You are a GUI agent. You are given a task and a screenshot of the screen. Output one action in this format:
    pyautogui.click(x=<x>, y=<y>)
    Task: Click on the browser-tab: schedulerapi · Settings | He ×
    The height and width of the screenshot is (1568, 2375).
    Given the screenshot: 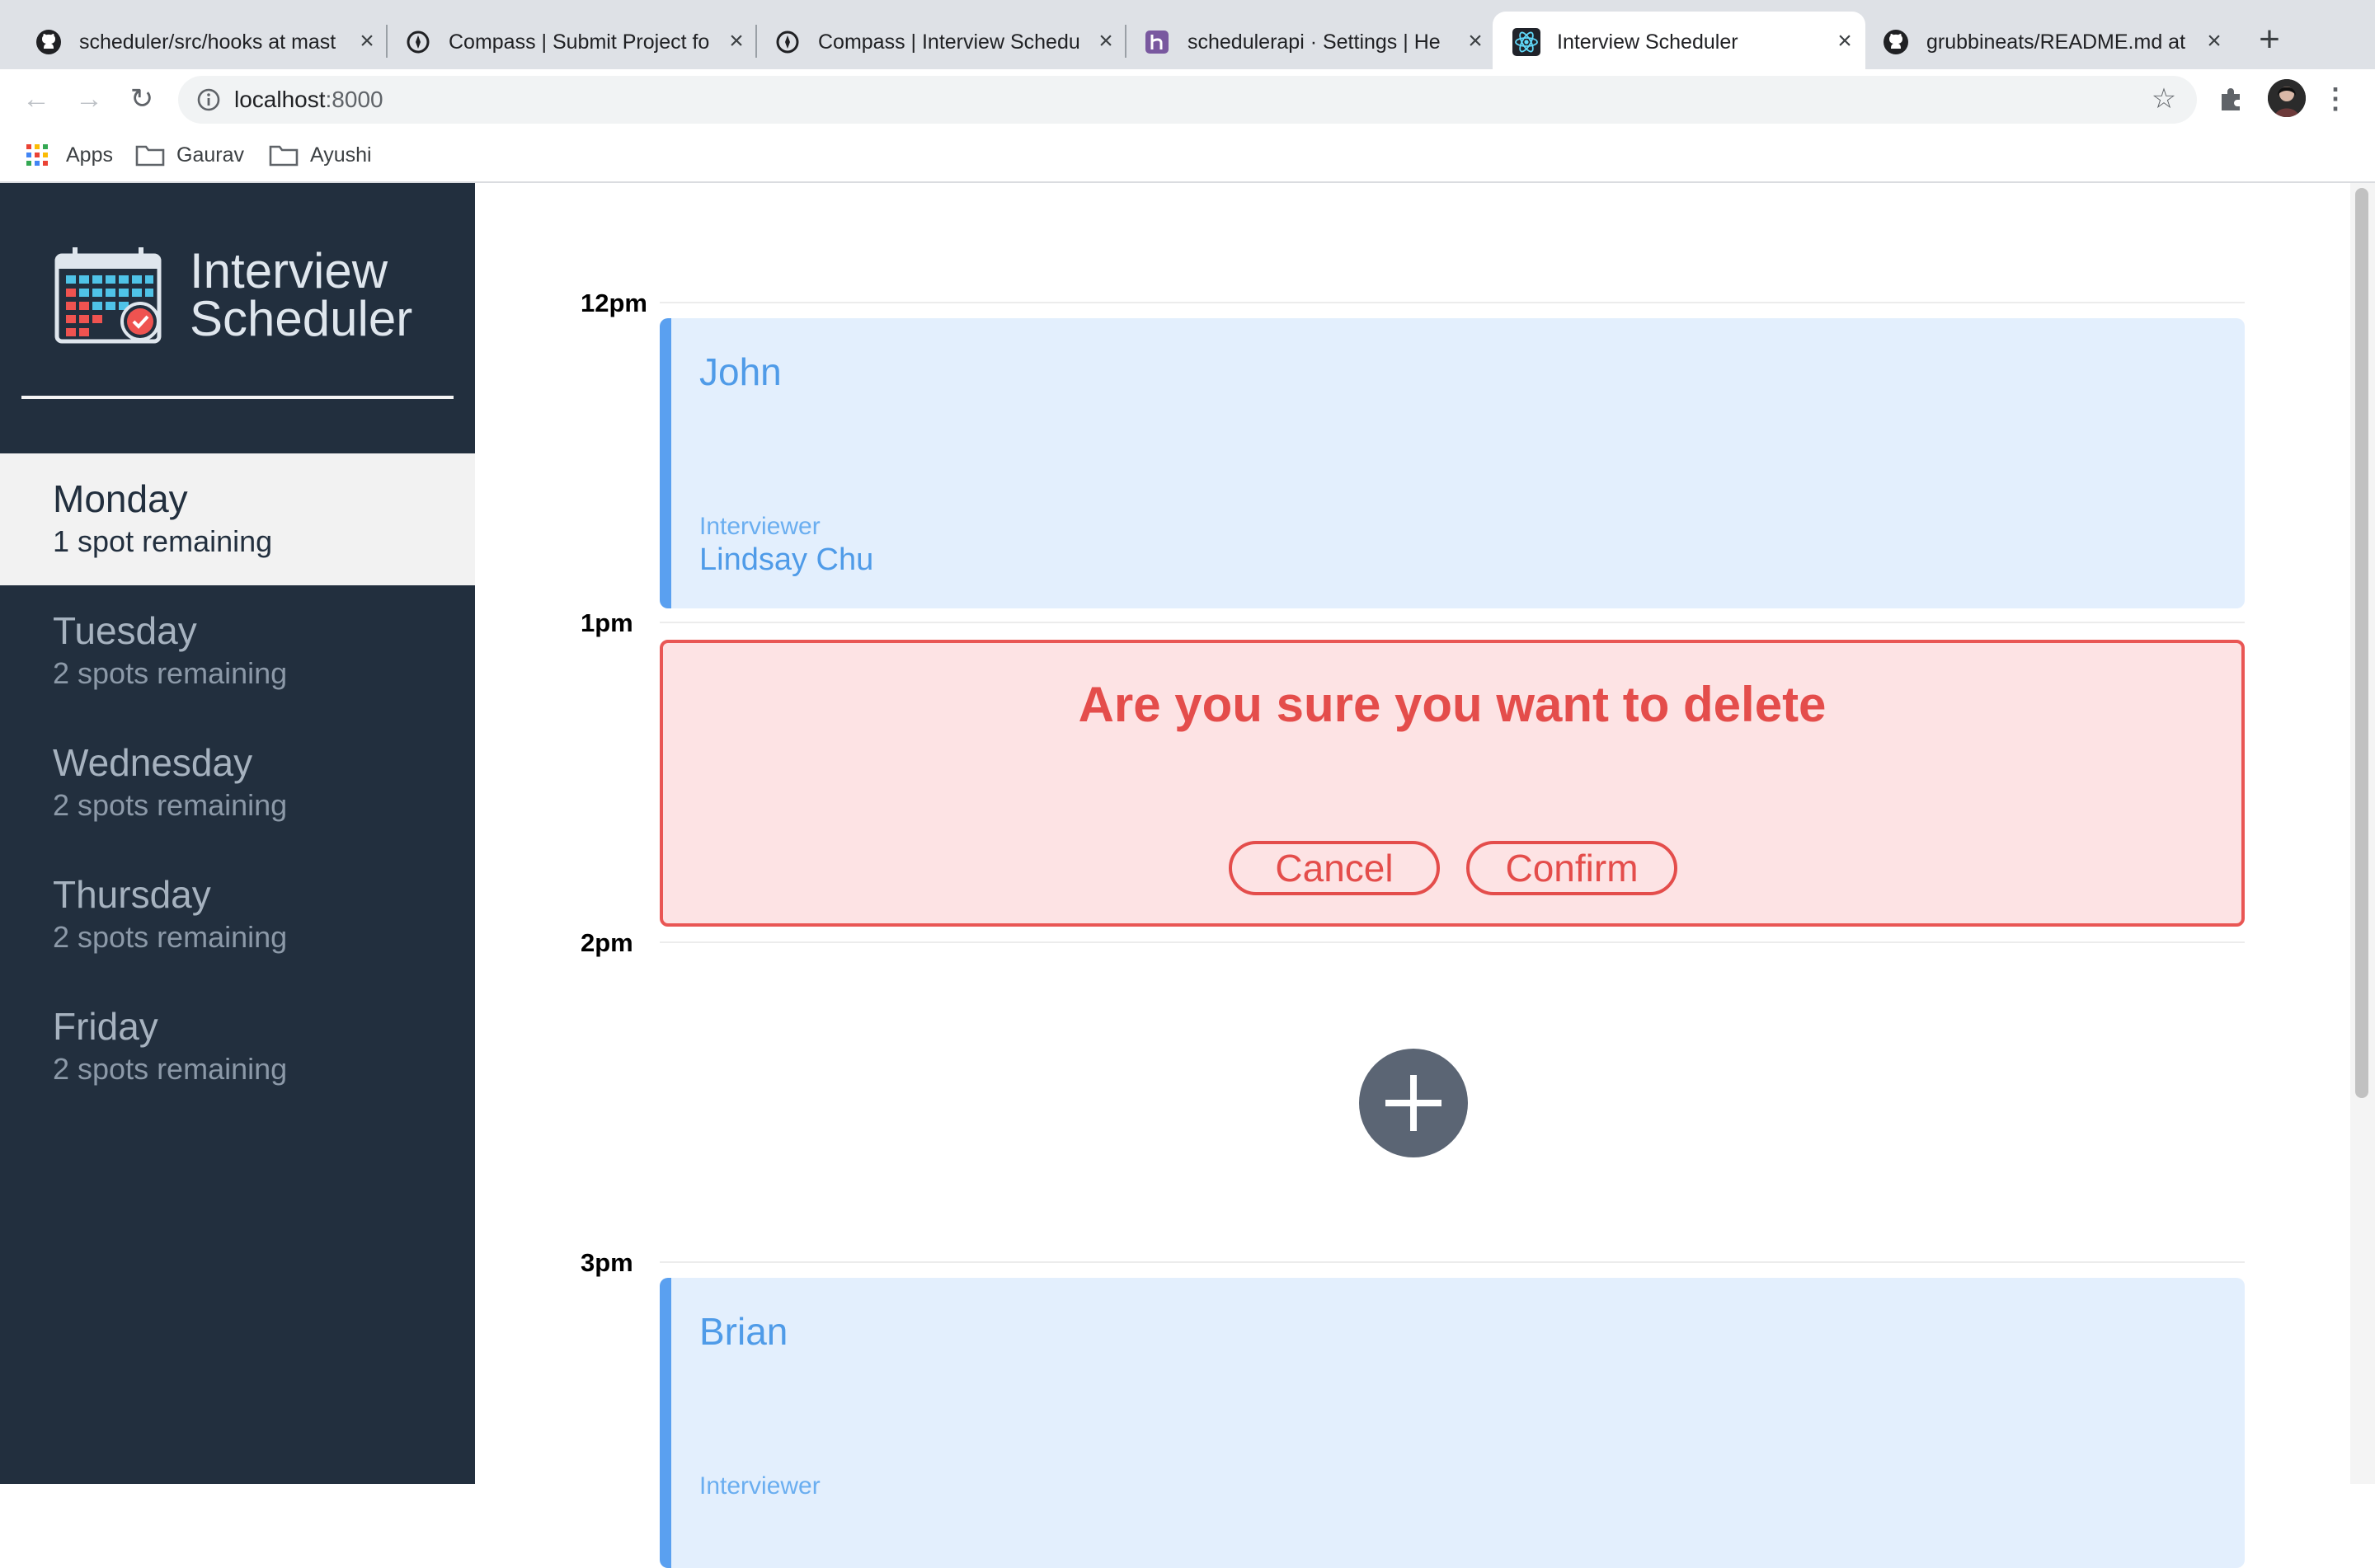 What is the action you would take?
    pyautogui.click(x=1310, y=40)
    